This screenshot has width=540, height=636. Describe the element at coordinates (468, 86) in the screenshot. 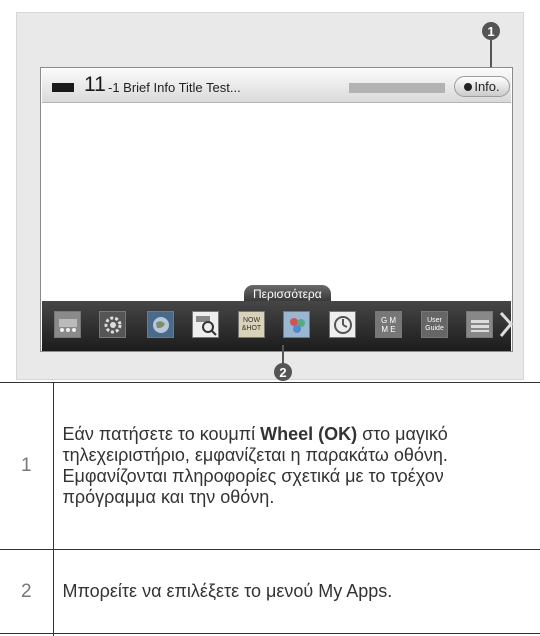

I see `info-icon` at that location.